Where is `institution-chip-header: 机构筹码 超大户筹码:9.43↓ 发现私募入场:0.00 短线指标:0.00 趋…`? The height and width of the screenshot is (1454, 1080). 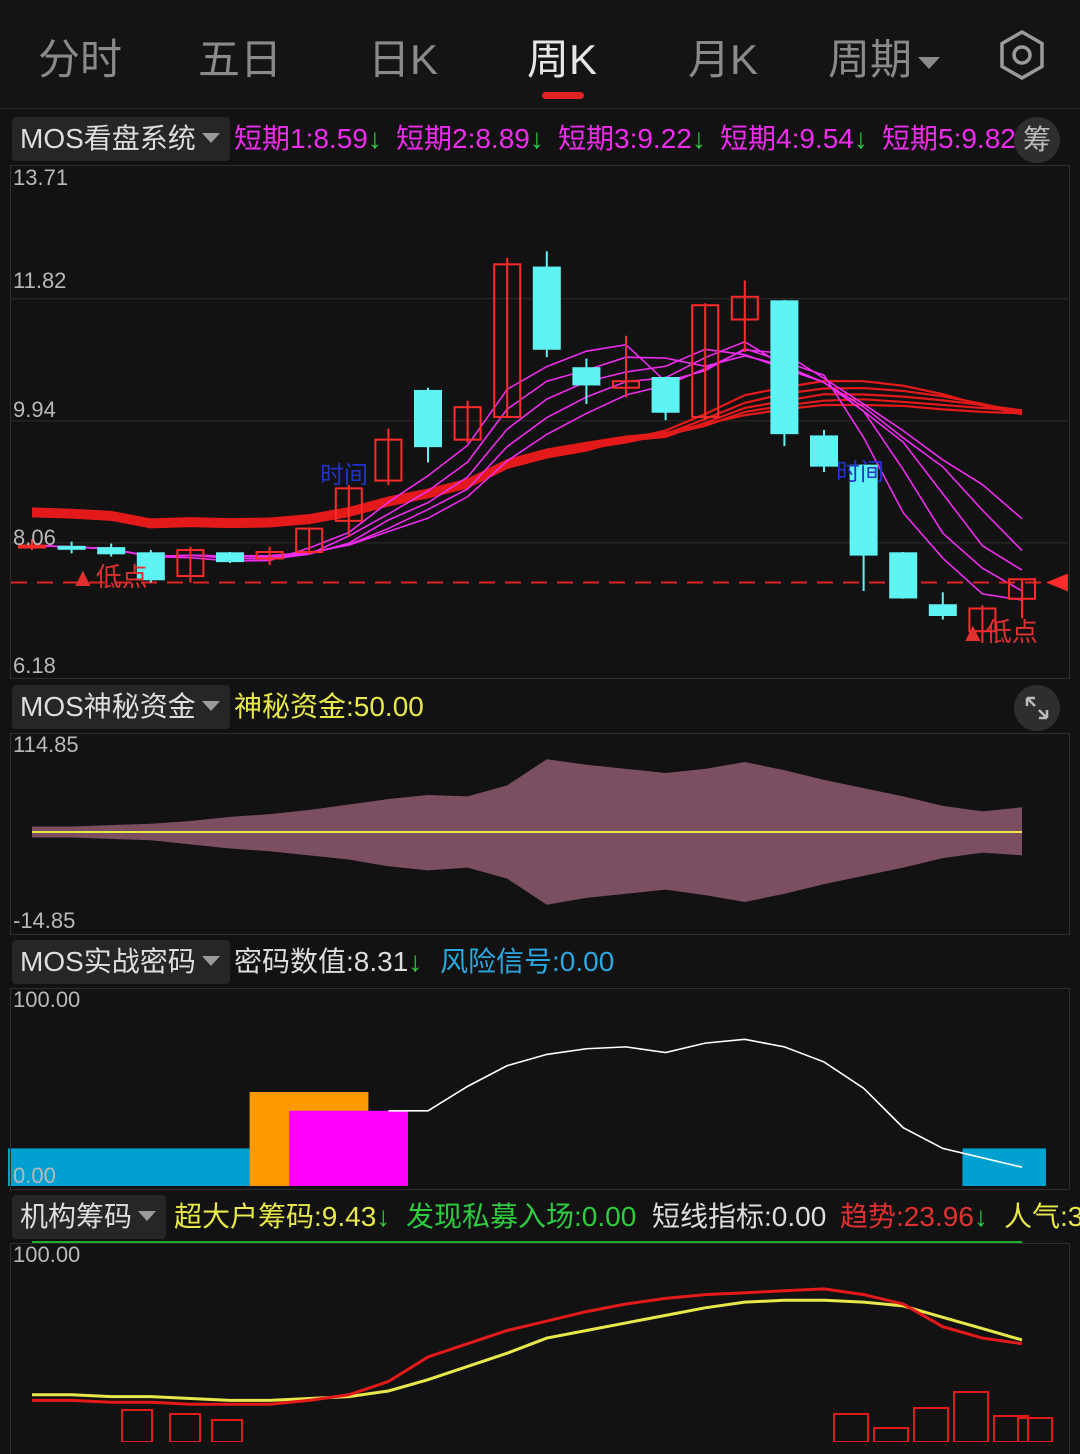 institution-chip-header: 机构筹码 超大户筹码:9.43↓ 发现私募入场:0.00 短线指标:0.00 趋… is located at coordinates (540, 1217).